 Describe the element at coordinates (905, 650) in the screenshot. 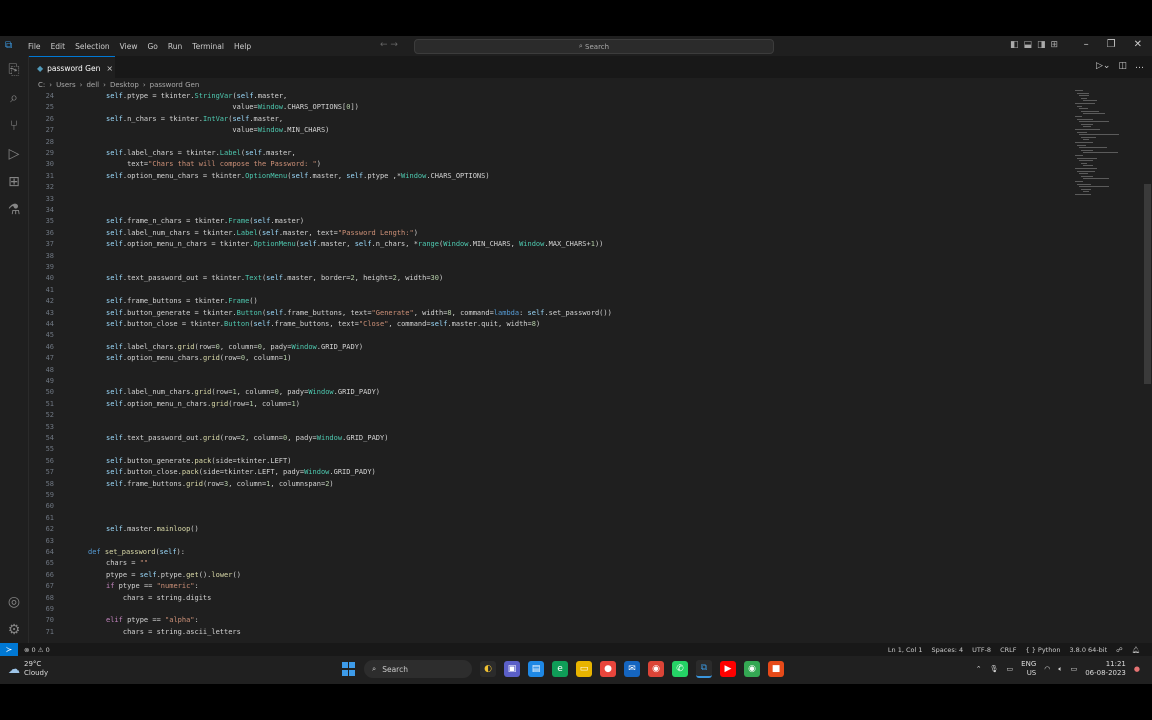

I see `cursor-position: Ln 1, Col 1` at that location.